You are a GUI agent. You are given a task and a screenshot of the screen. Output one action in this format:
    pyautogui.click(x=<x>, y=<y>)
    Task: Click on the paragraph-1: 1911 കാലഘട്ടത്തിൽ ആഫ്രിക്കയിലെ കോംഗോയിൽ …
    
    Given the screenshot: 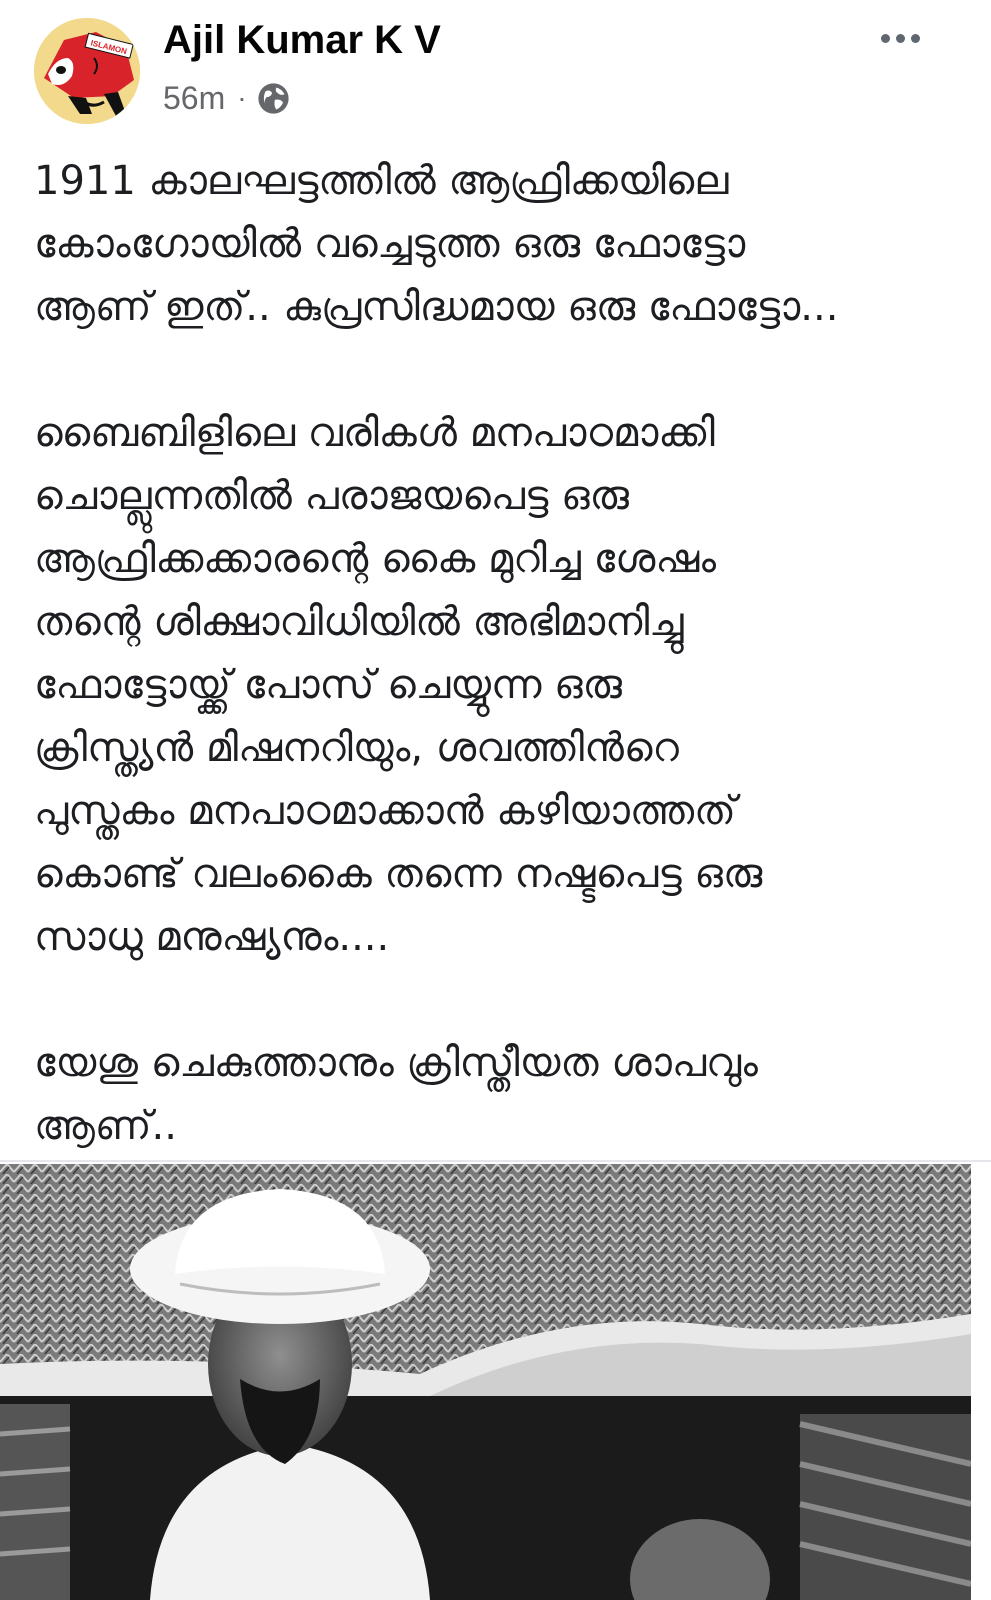 What is the action you would take?
    pyautogui.click(x=499, y=244)
    